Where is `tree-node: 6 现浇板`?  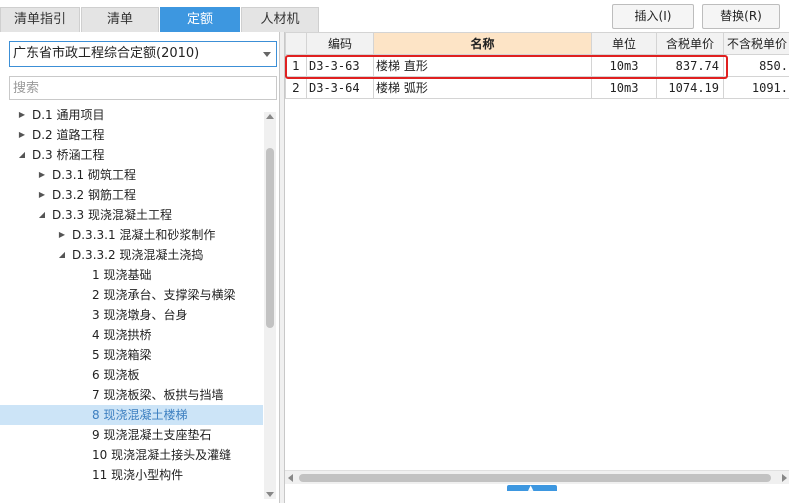
tree-node: 6 现浇板 is located at coordinates (131, 375).